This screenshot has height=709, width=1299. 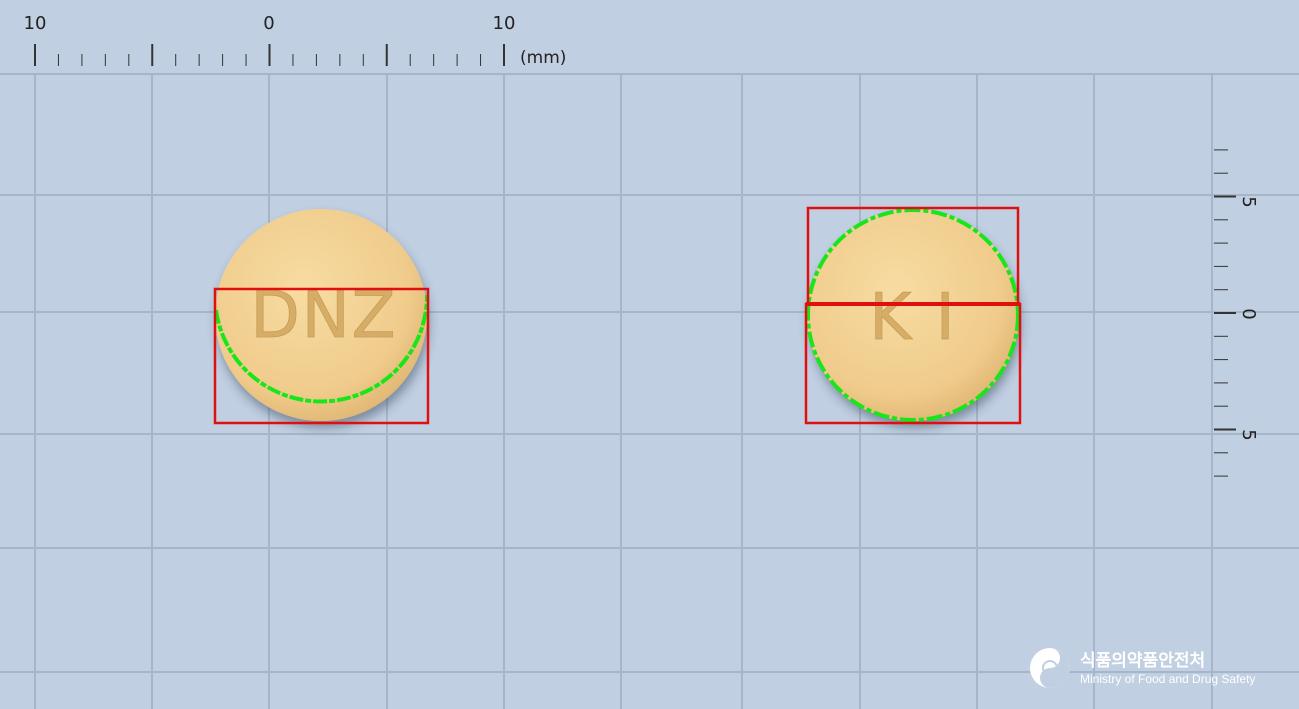 What do you see at coordinates (1248, 434) in the screenshot?
I see `right-ruler-label-bottom: 5` at bounding box center [1248, 434].